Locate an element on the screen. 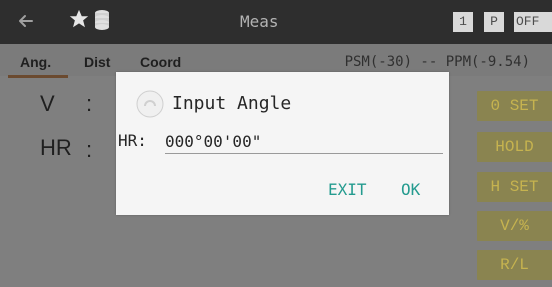  star-icon is located at coordinates (79, 19).